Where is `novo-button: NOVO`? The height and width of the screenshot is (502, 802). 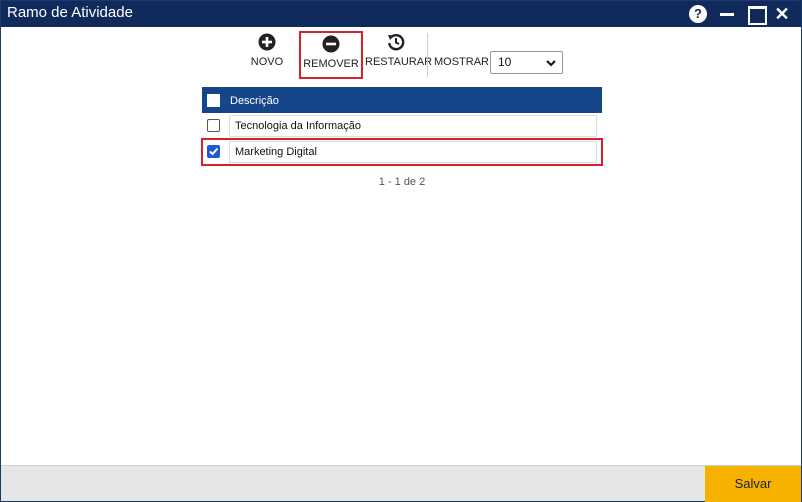
novo-button: NOVO is located at coordinates (267, 50).